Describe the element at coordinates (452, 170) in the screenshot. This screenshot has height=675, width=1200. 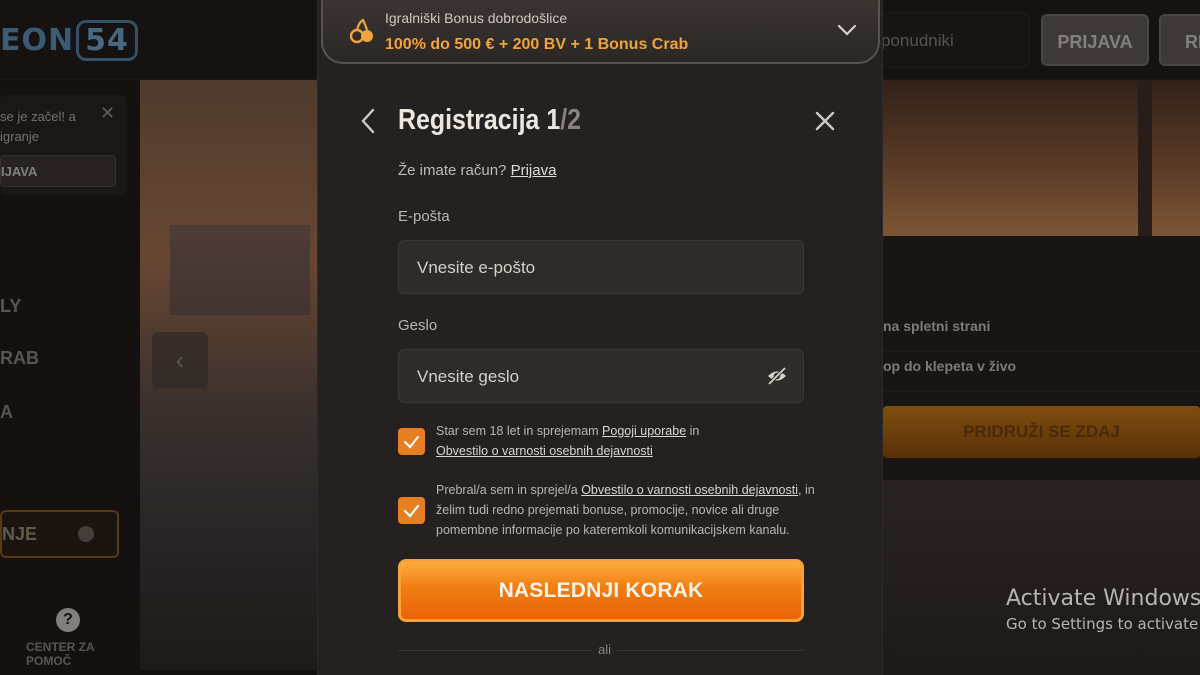
I see `have-account-label: Že imate račun?` at that location.